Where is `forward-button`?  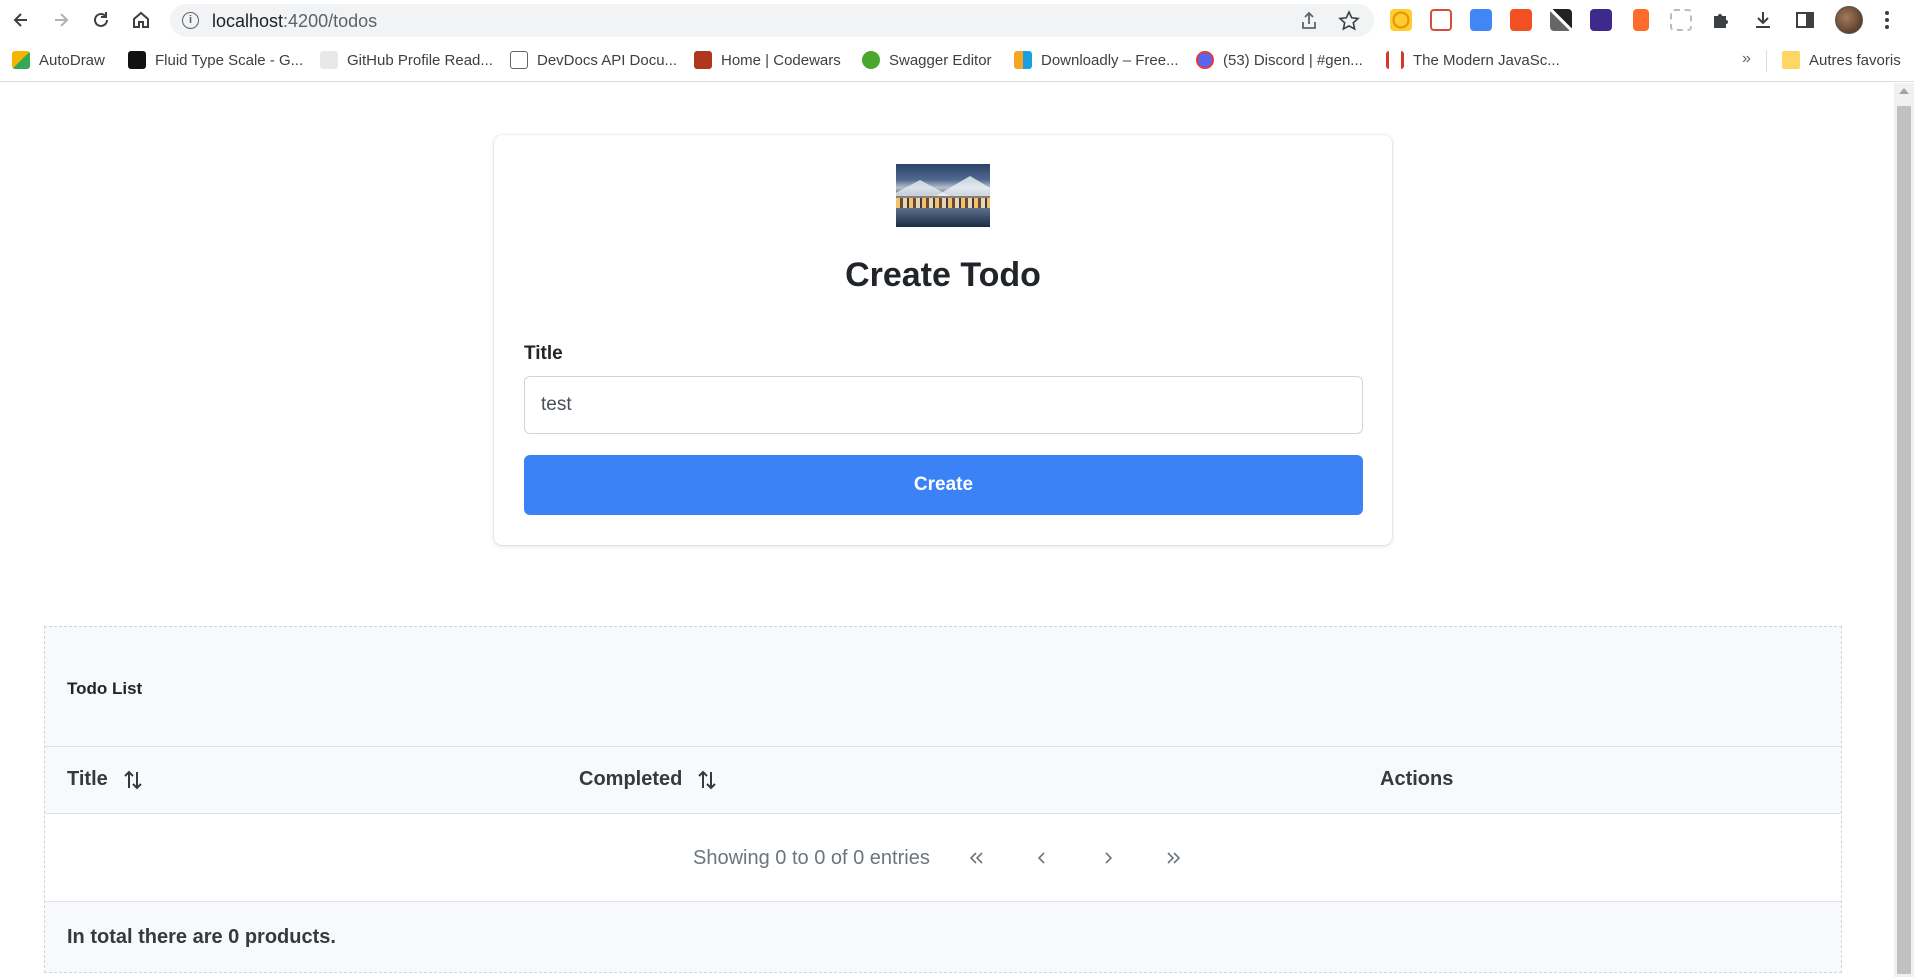
forward-button is located at coordinates (61, 20).